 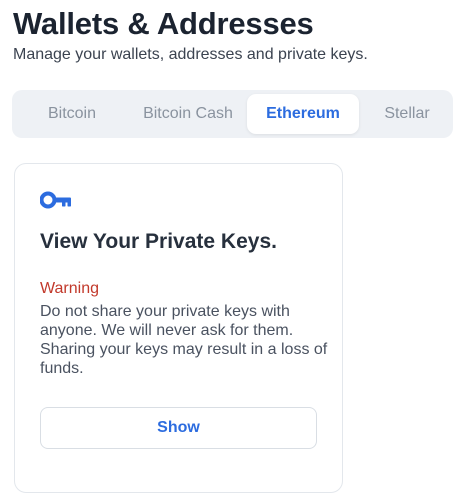 I want to click on card-title: View Your Private Keys., so click(x=158, y=241).